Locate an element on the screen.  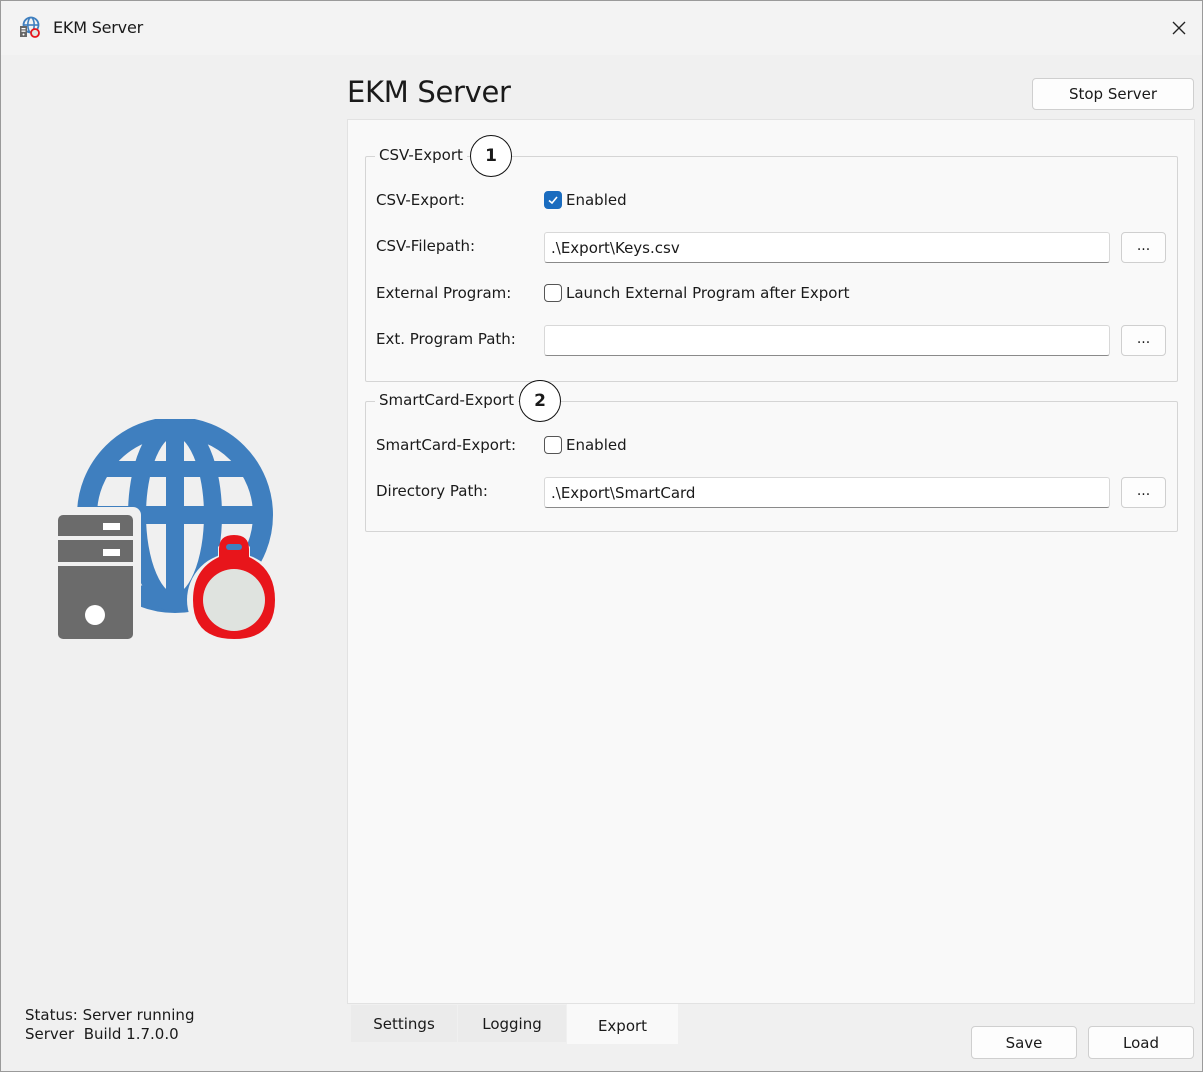
launch-external-checkbox: Launch External Program after Export is located at coordinates (697, 293).